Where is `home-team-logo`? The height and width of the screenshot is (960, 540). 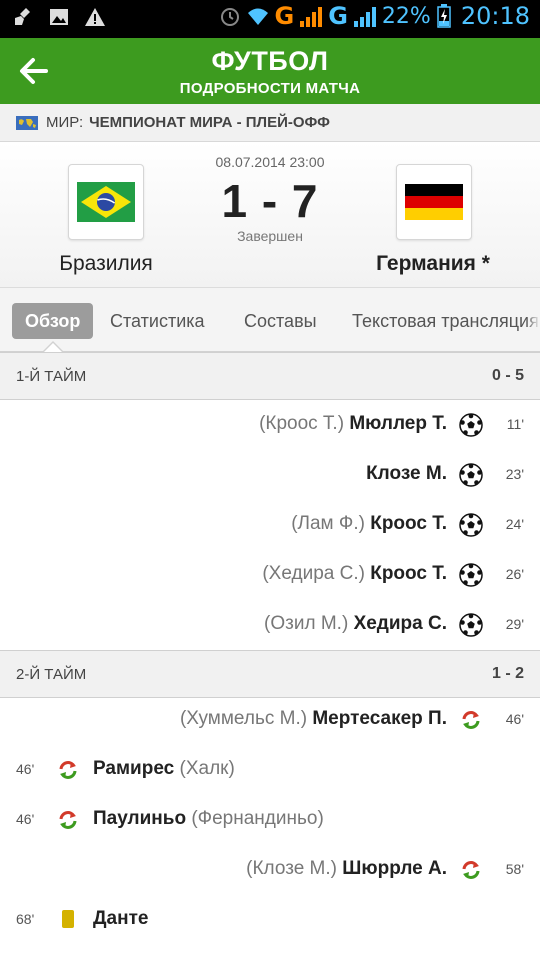 home-team-logo is located at coordinates (106, 202).